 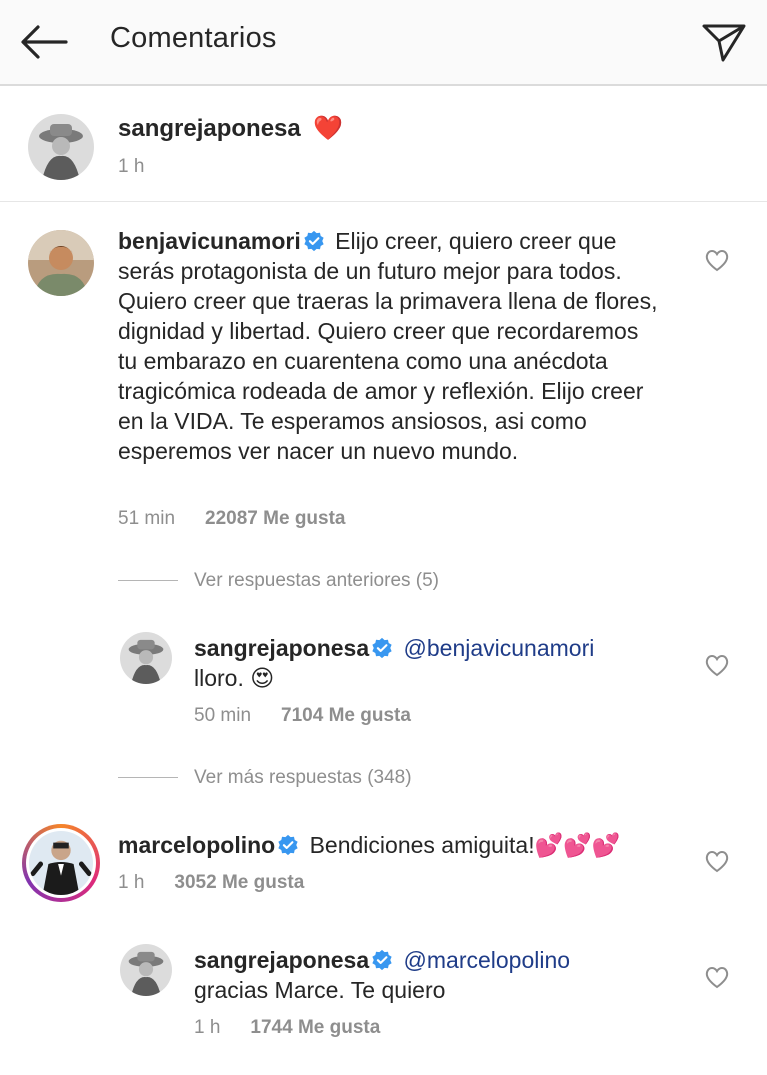 What do you see at coordinates (223, 715) in the screenshot?
I see `reply-time: 50 min` at bounding box center [223, 715].